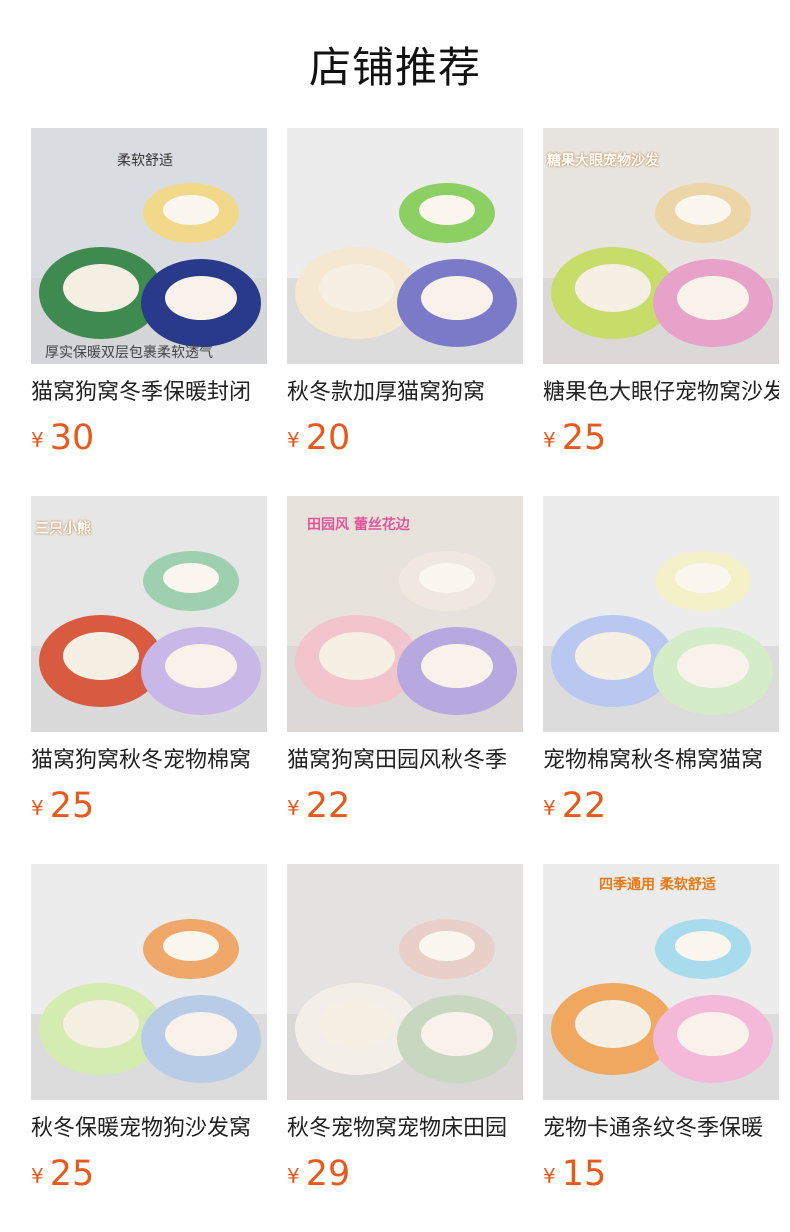 Image resolution: width=790 pixels, height=1232 pixels. What do you see at coordinates (661, 1129) in the screenshot?
I see `product-title: 宠物卡通条纹冬季保暖` at bounding box center [661, 1129].